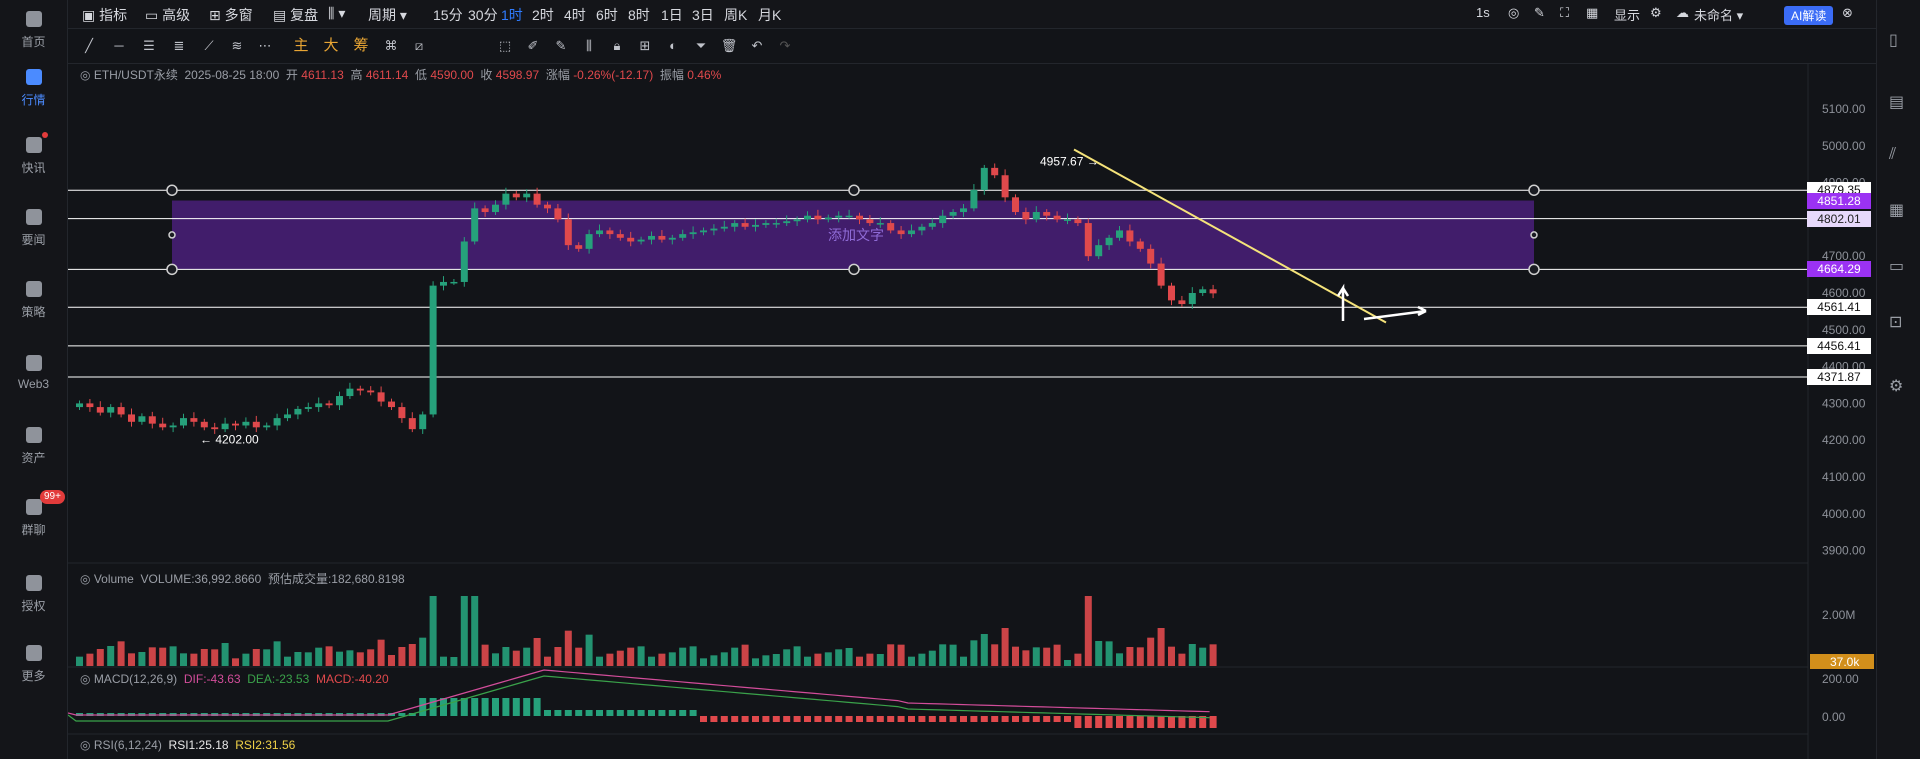 This screenshot has height=759, width=1920. Describe the element at coordinates (1896, 266) in the screenshot. I see `monitor-icon: ▭` at that location.